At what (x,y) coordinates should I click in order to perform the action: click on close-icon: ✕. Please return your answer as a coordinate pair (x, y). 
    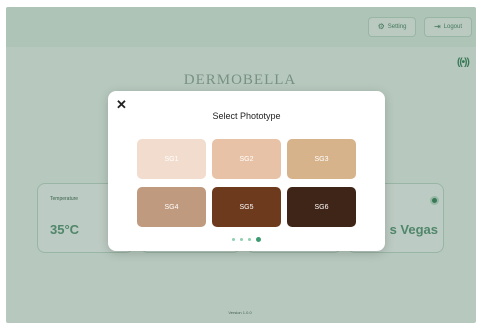
    Looking at the image, I should click on (121, 104).